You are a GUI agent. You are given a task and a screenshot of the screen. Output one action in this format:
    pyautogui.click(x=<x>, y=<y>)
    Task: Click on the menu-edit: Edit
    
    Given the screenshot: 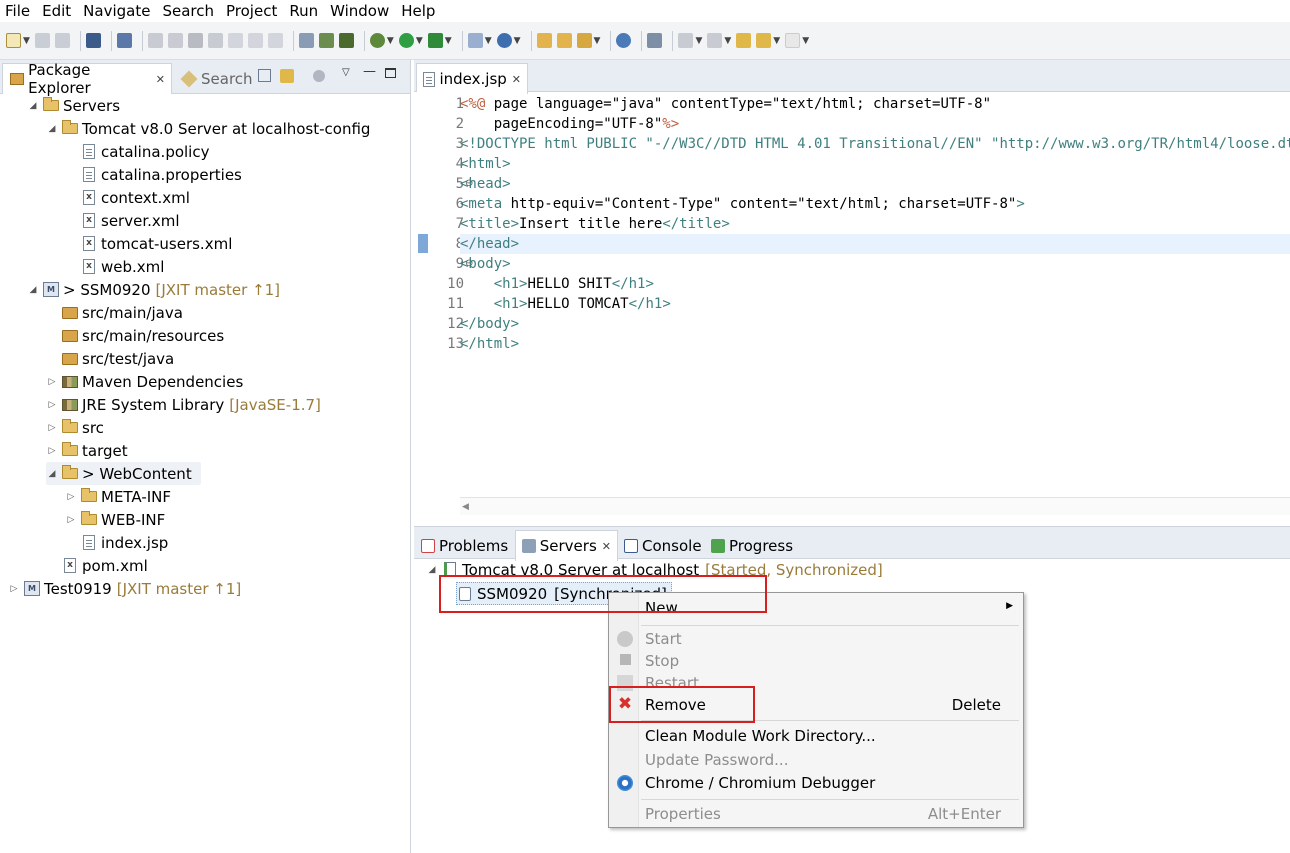 What is the action you would take?
    pyautogui.click(x=57, y=11)
    